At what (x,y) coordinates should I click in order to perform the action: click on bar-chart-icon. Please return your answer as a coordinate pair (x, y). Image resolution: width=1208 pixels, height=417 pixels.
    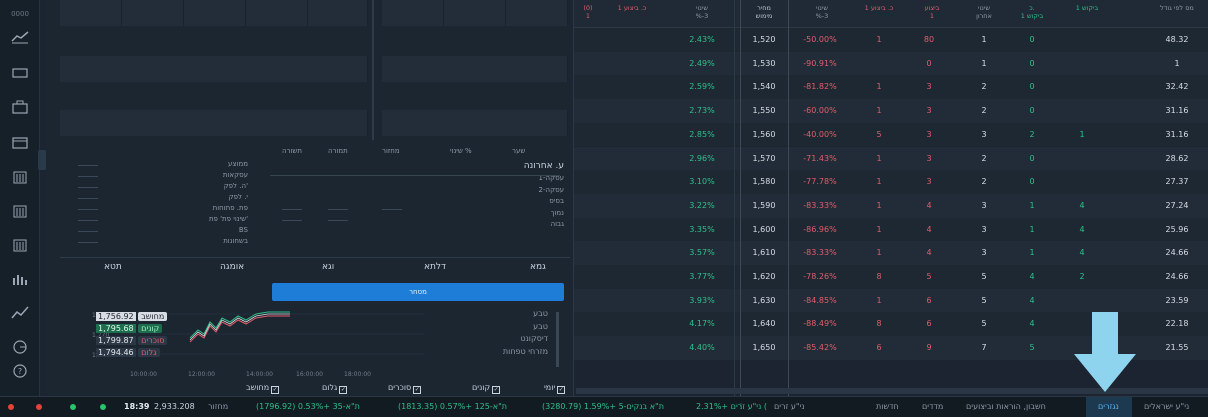
    Looking at the image, I should click on (20, 280).